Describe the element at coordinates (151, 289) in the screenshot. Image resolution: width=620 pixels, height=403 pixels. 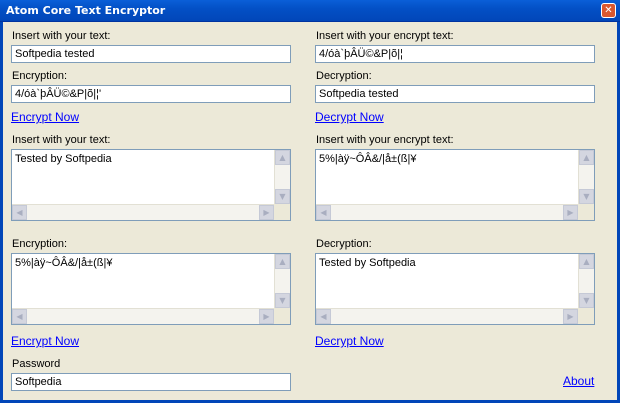
I see `left-encryption-textarea: 5%|àÿ~ÔÂ&/|å±(ß|¥ ▲ ▼ ◀ ▶` at that location.